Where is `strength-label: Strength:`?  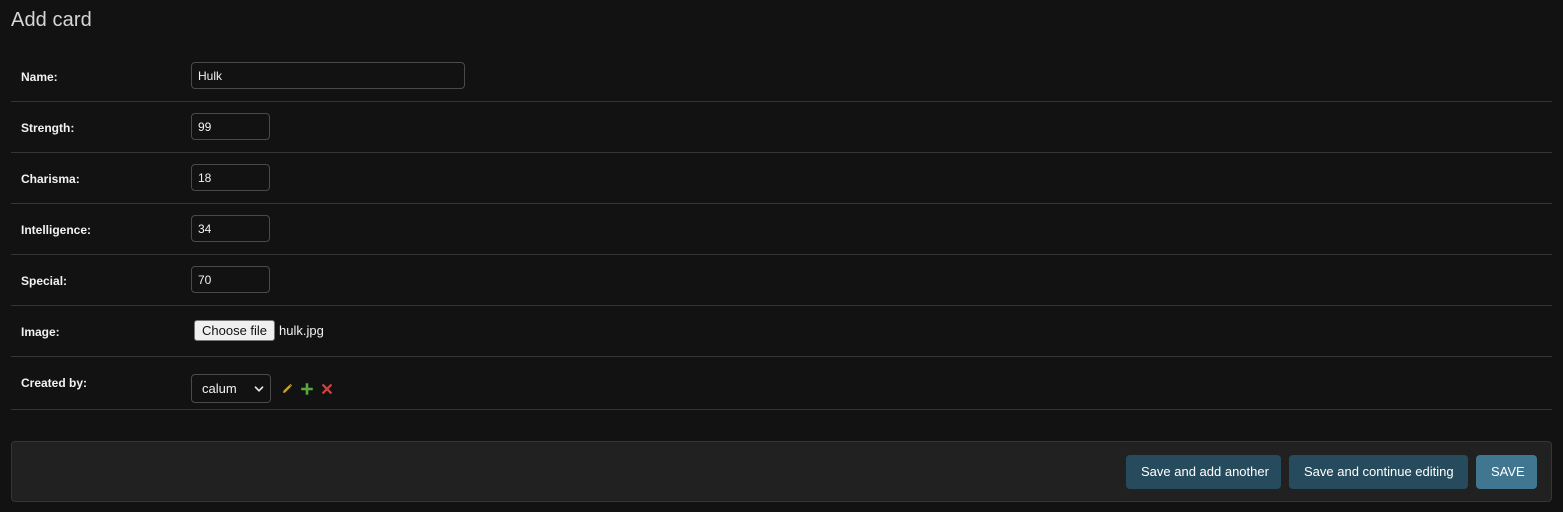
strength-label: Strength: is located at coordinates (48, 128).